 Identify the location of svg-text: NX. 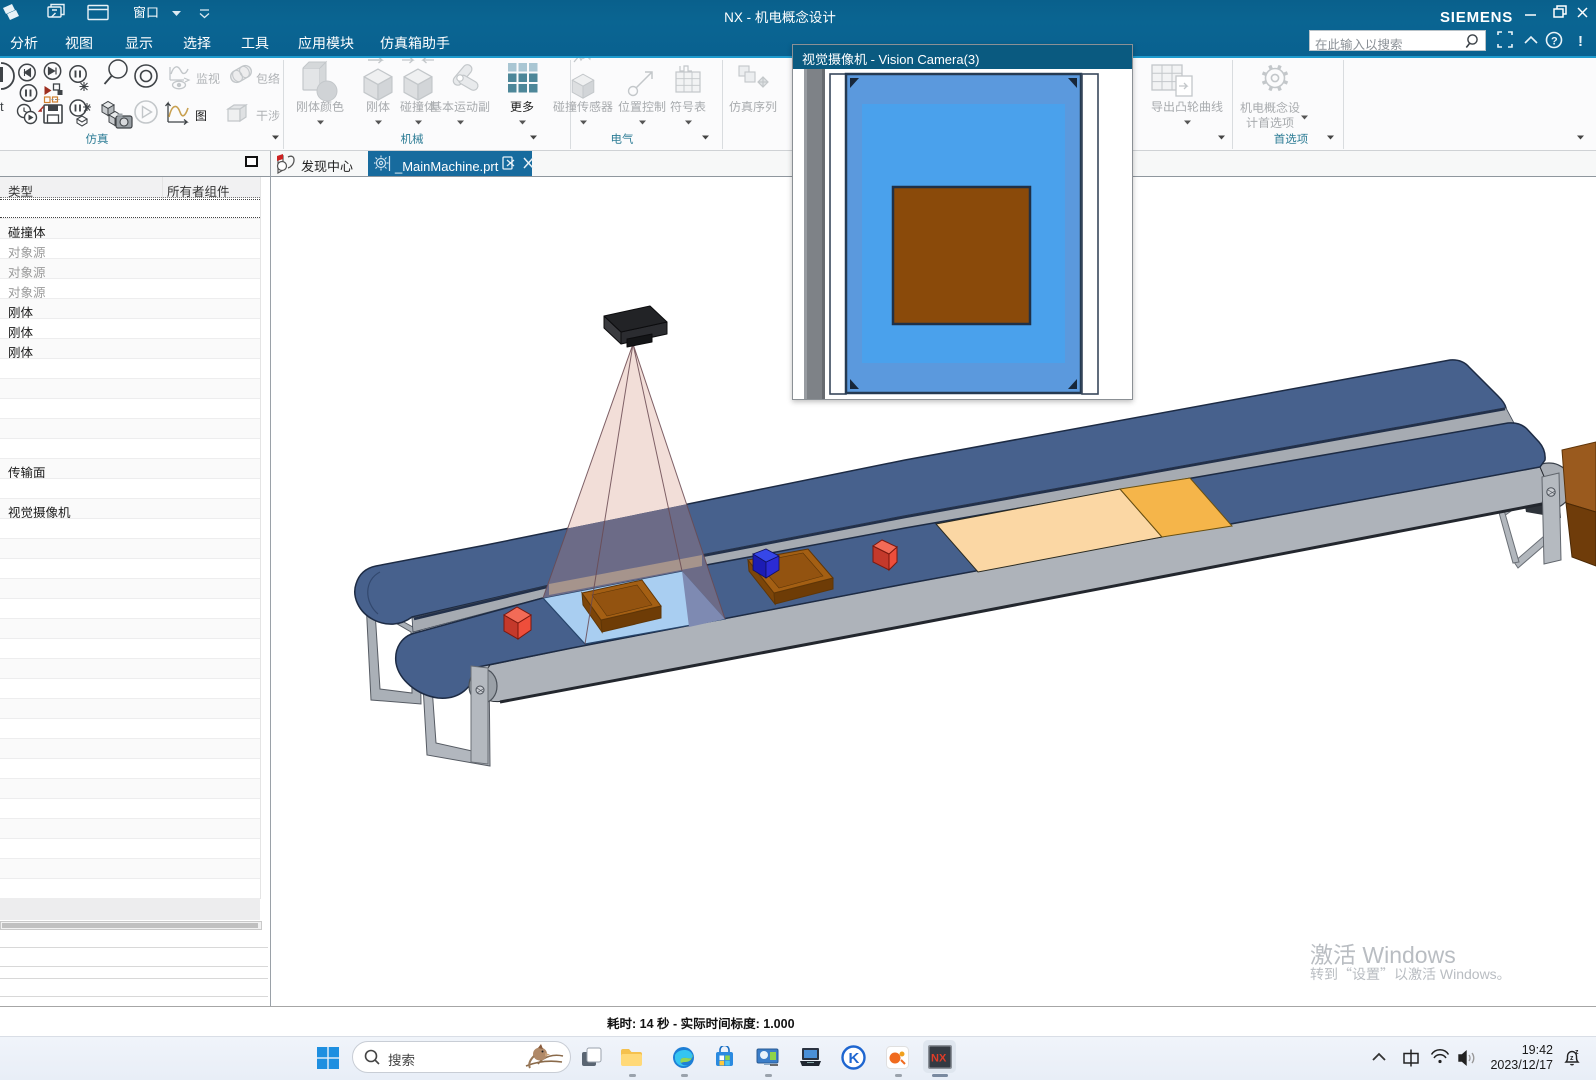
(939, 1059).